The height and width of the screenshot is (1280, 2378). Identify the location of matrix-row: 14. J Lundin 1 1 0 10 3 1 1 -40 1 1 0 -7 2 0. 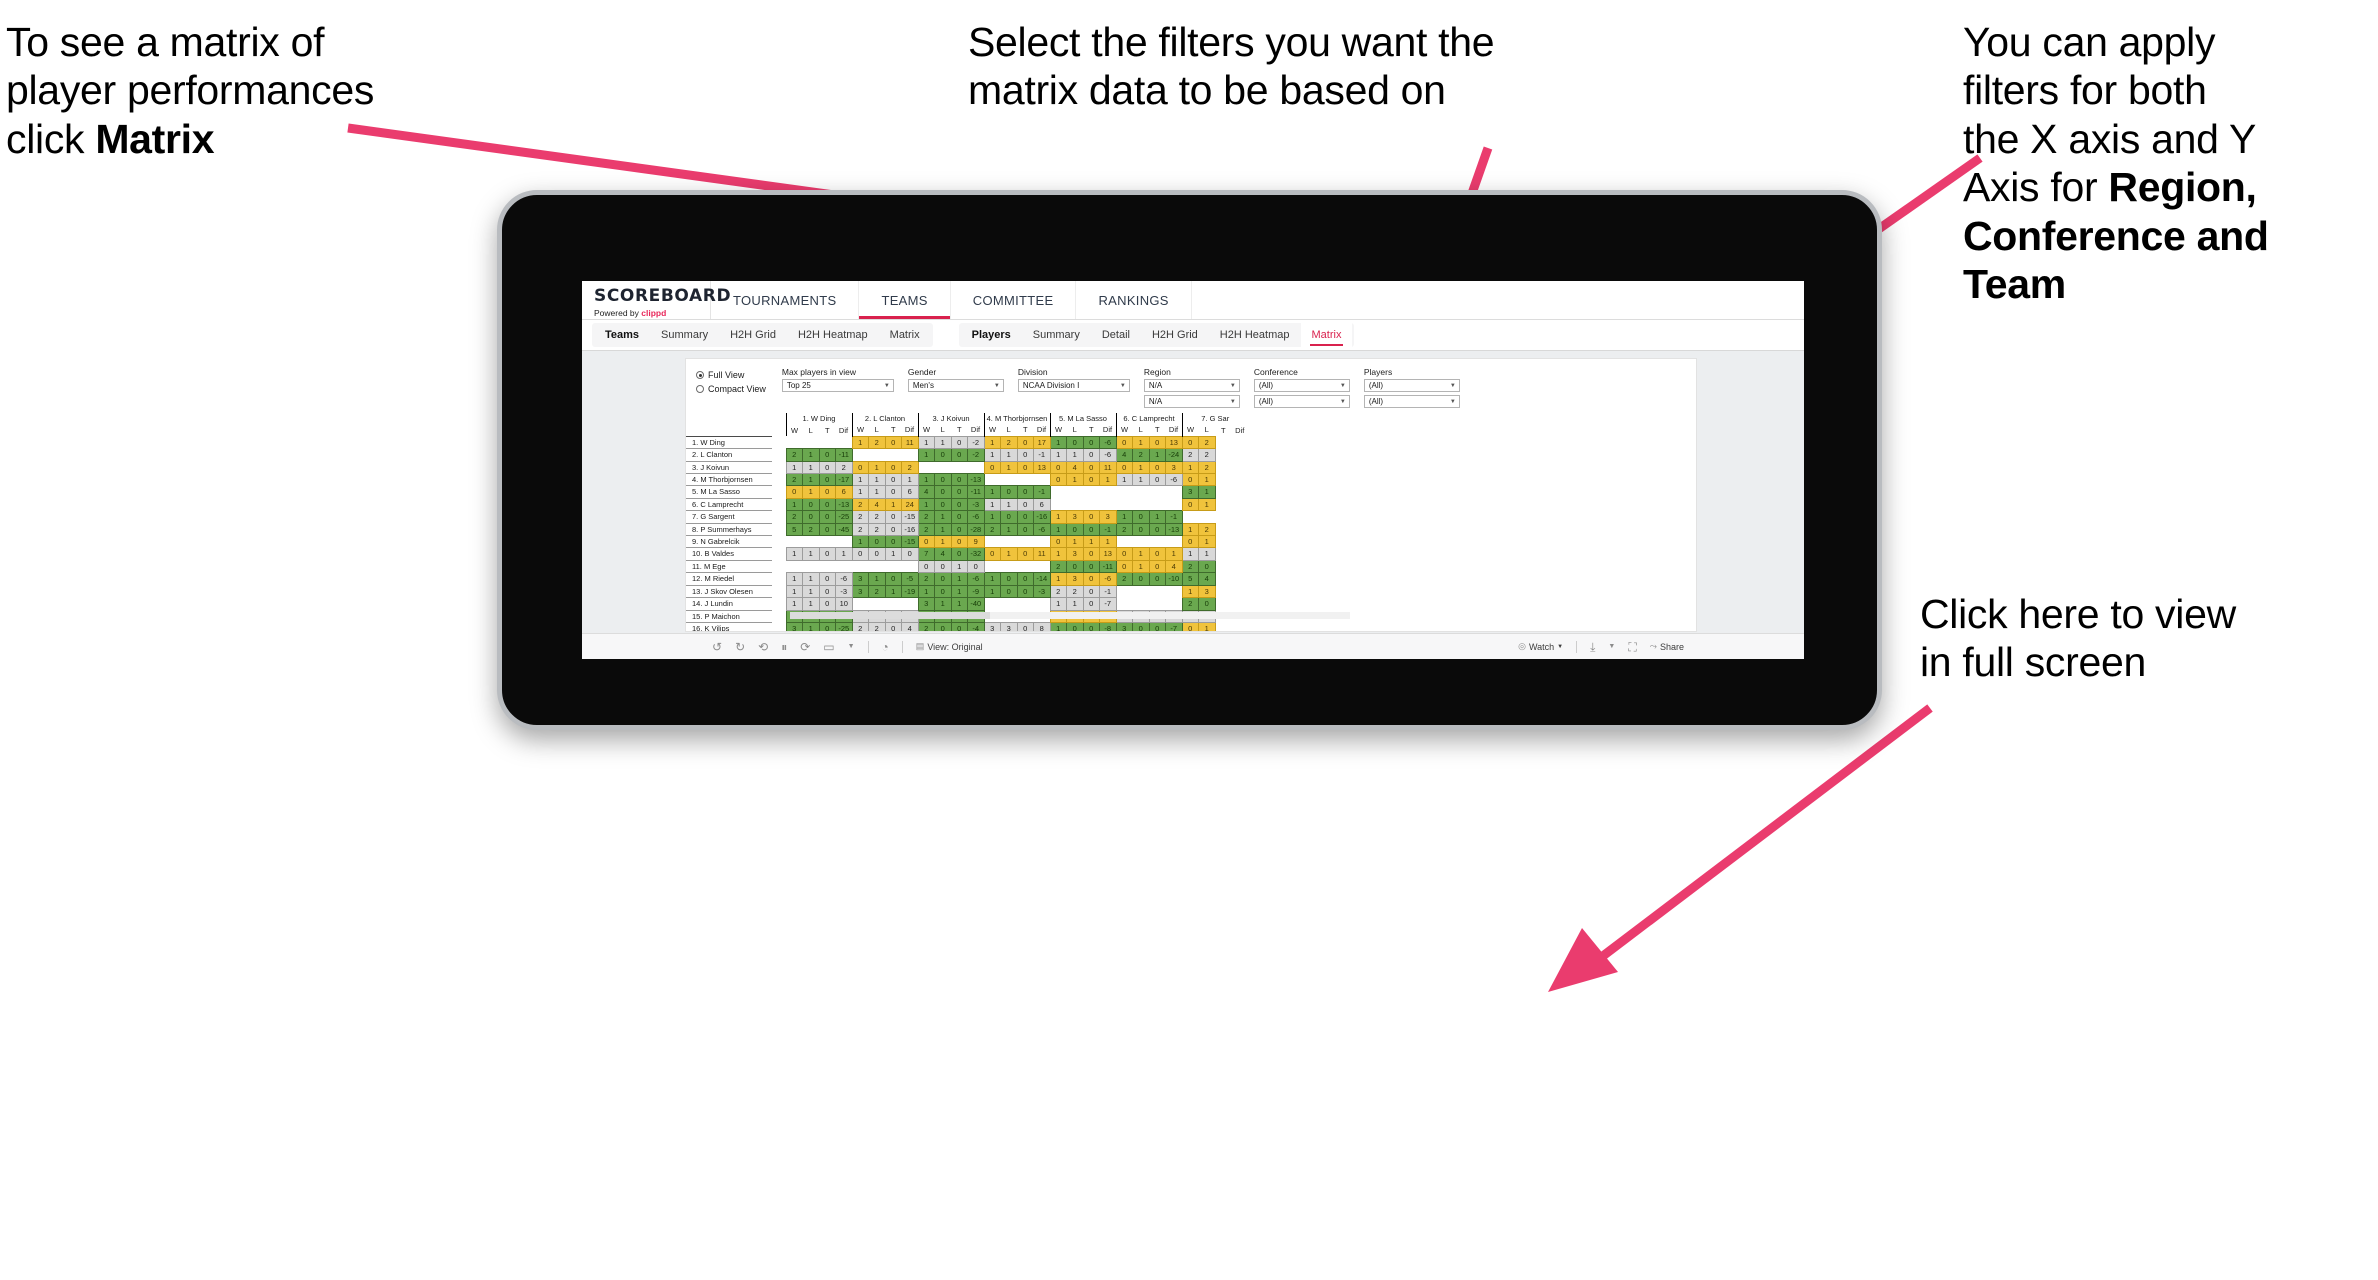
(967, 604).